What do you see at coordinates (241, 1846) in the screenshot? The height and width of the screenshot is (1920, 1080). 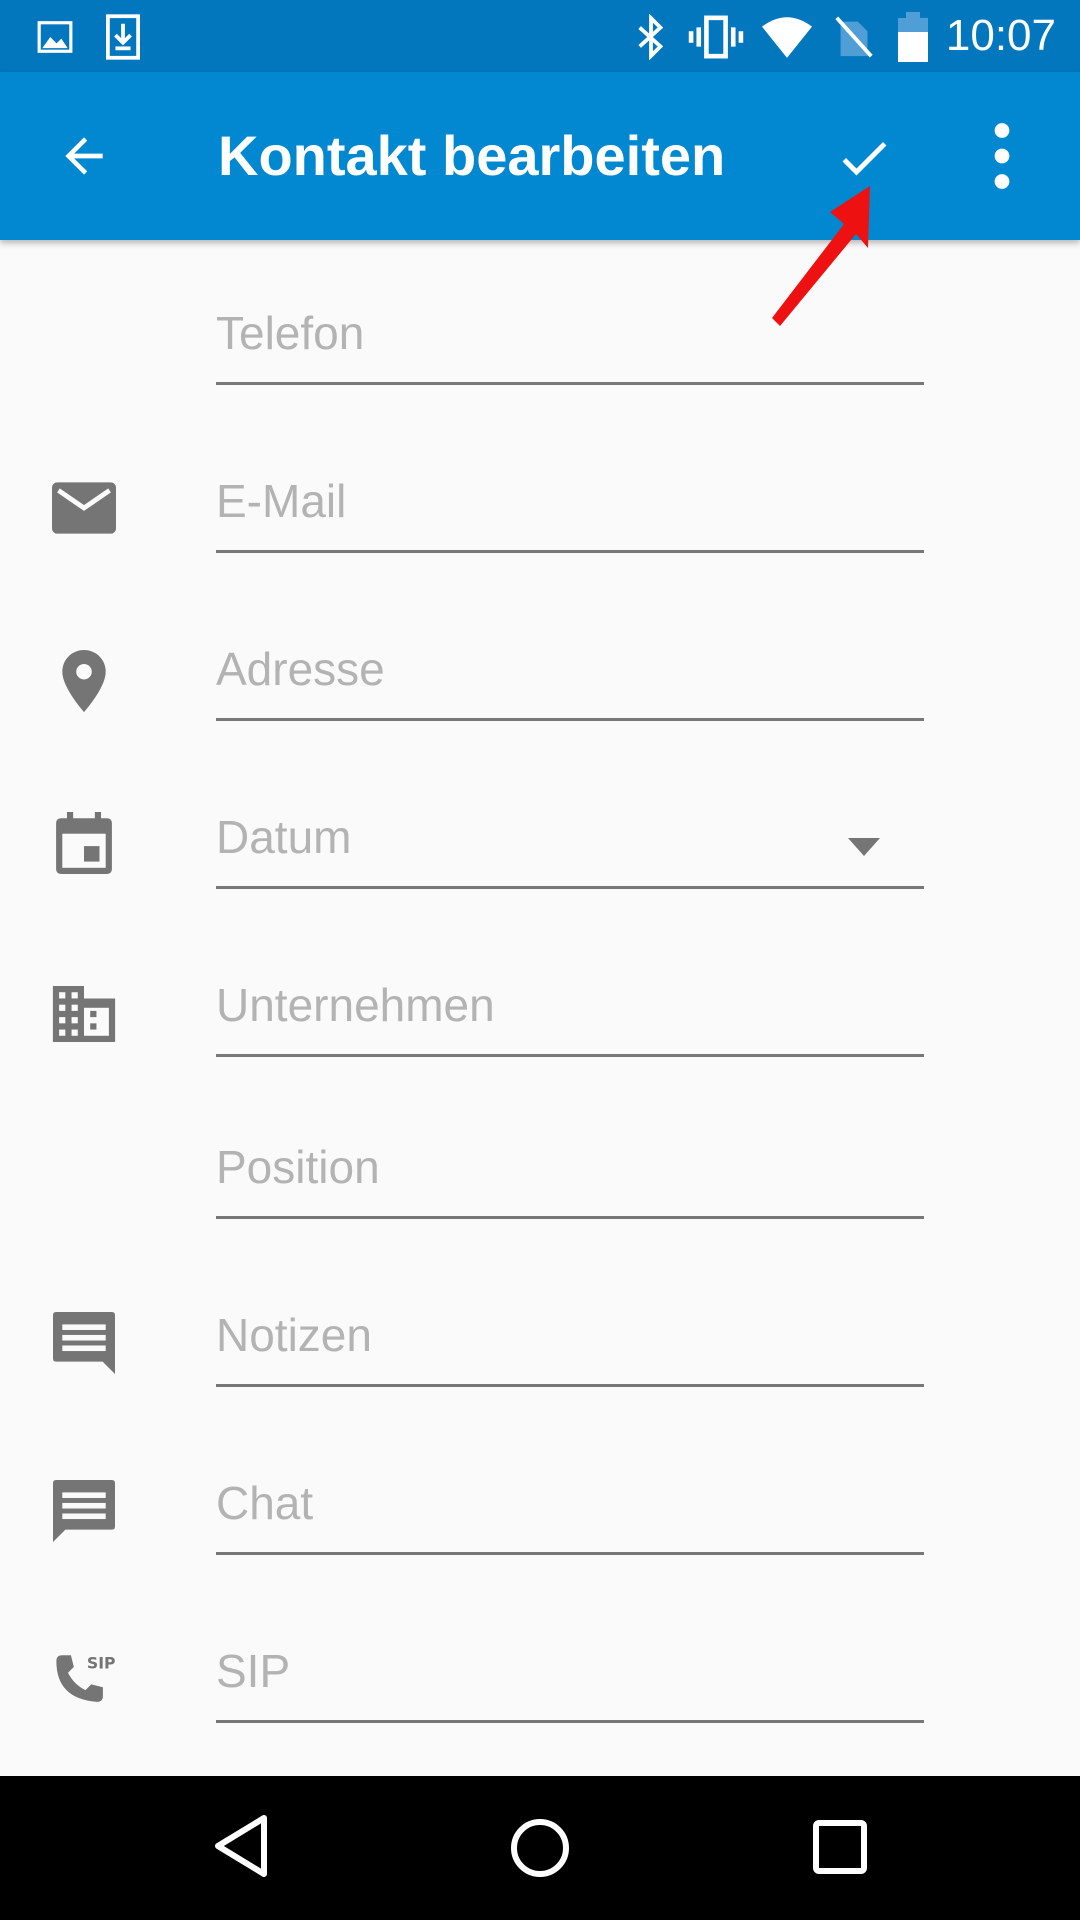 I see `back-nav-icon` at bounding box center [241, 1846].